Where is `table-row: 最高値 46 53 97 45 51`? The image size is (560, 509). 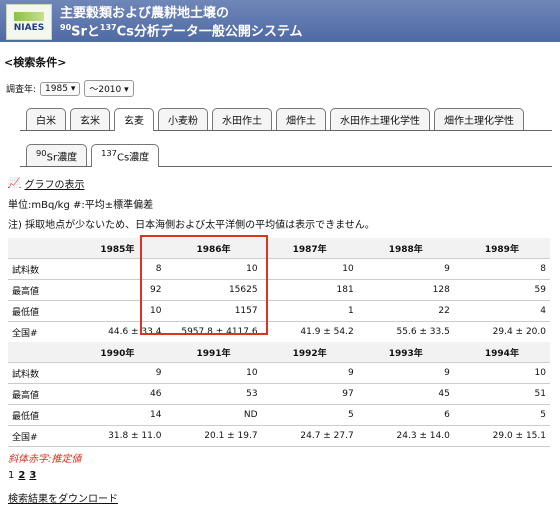 table-row: 最高値 46 53 97 45 51 is located at coordinates (279, 394).